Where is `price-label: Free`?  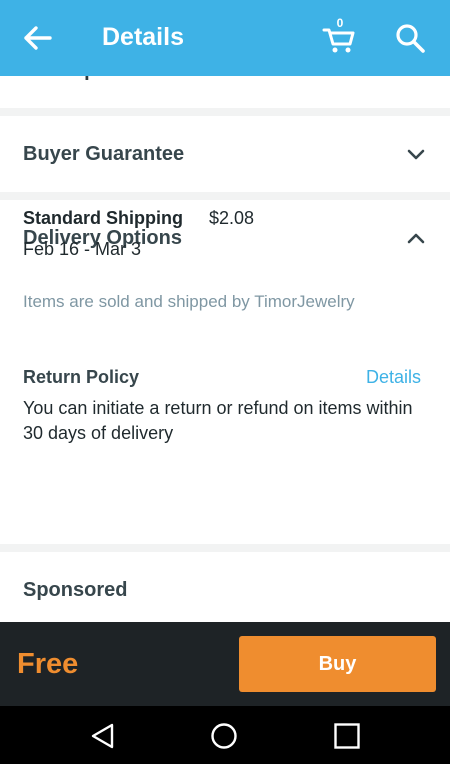 price-label: Free is located at coordinates (48, 664).